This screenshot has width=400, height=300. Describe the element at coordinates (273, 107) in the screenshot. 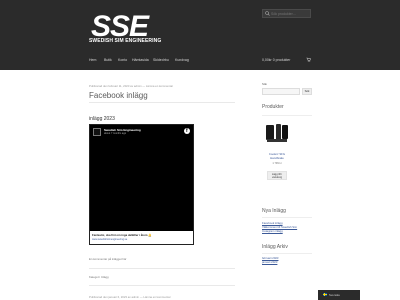

I see `products-heading: Produkter` at that location.